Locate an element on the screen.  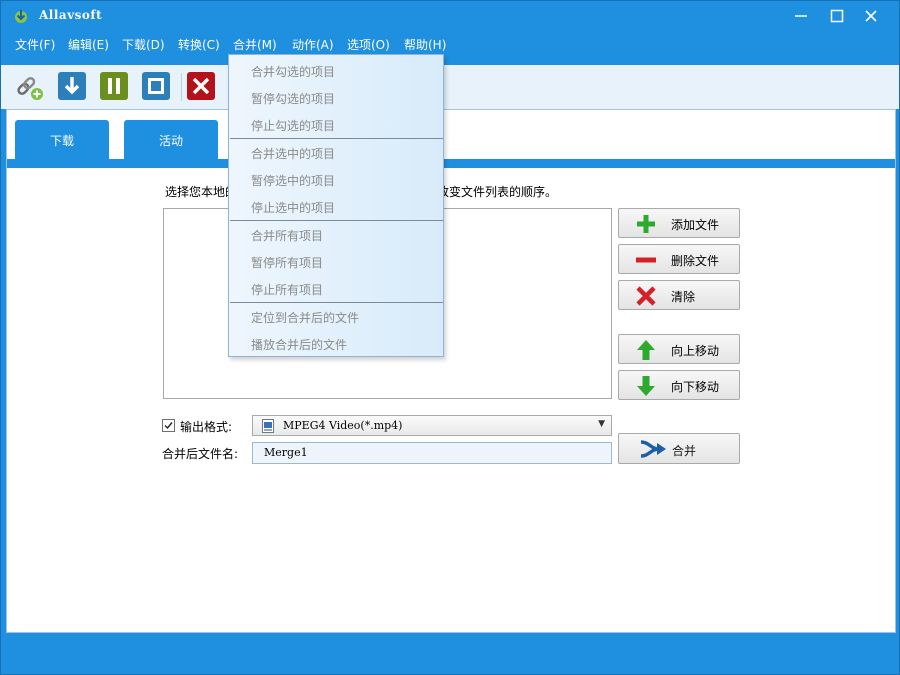
merge-arrow-icon is located at coordinates (653, 449).